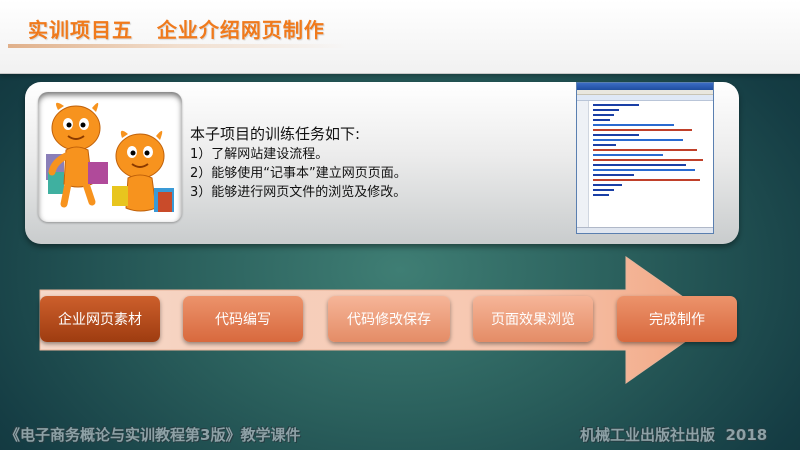 The width and height of the screenshot is (800, 450). Describe the element at coordinates (533, 319) in the screenshot. I see `step-page-preview: 页面效果浏览` at that location.